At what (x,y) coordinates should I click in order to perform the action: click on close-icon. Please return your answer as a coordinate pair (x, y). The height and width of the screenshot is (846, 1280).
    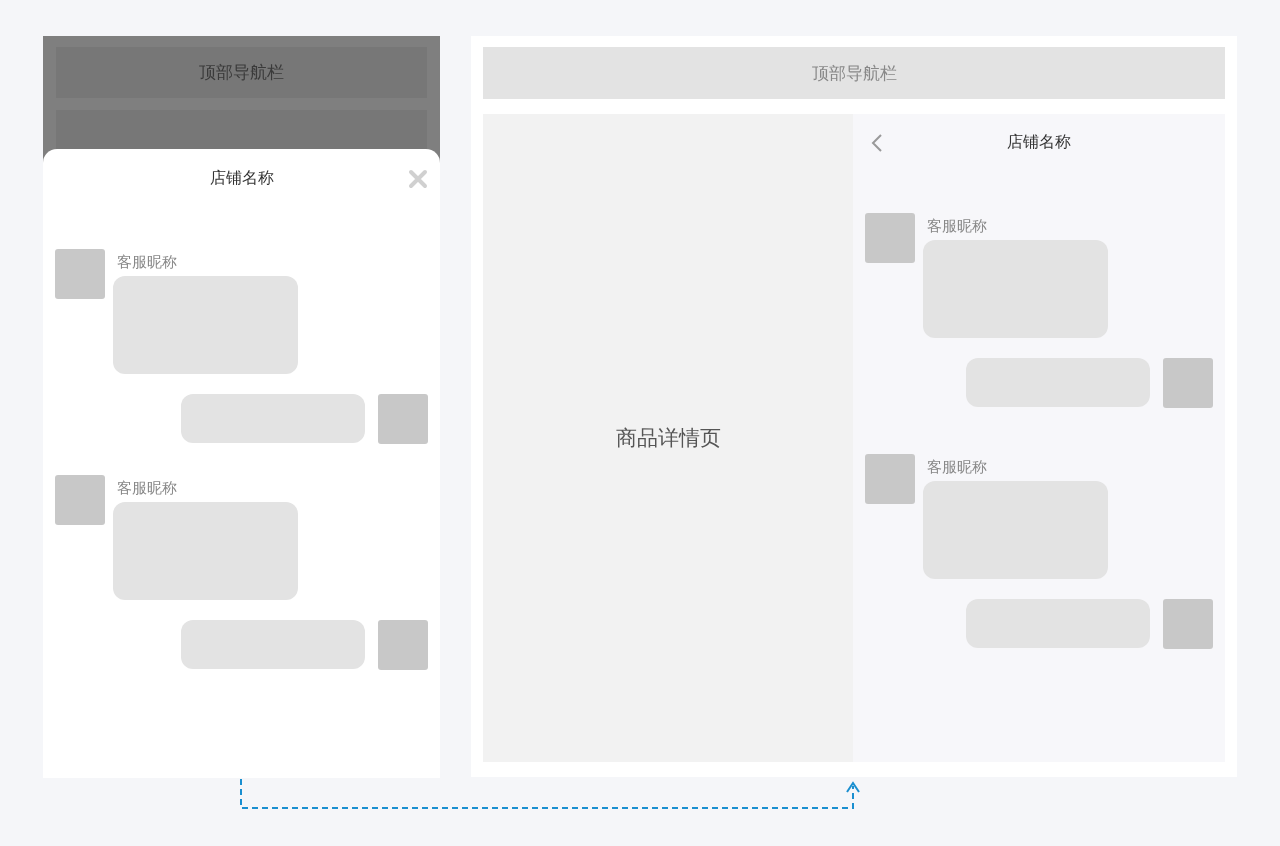
    Looking at the image, I should click on (418, 179).